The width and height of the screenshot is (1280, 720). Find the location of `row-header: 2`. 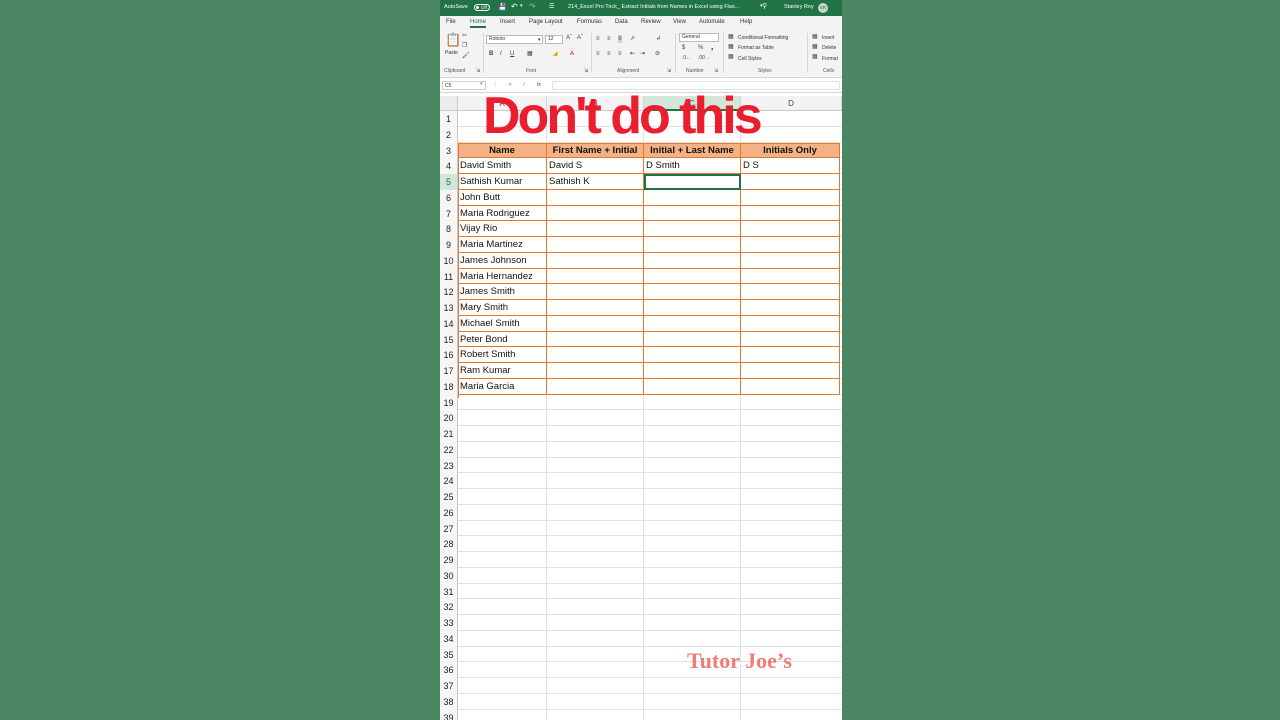

row-header: 2 is located at coordinates (449, 134).